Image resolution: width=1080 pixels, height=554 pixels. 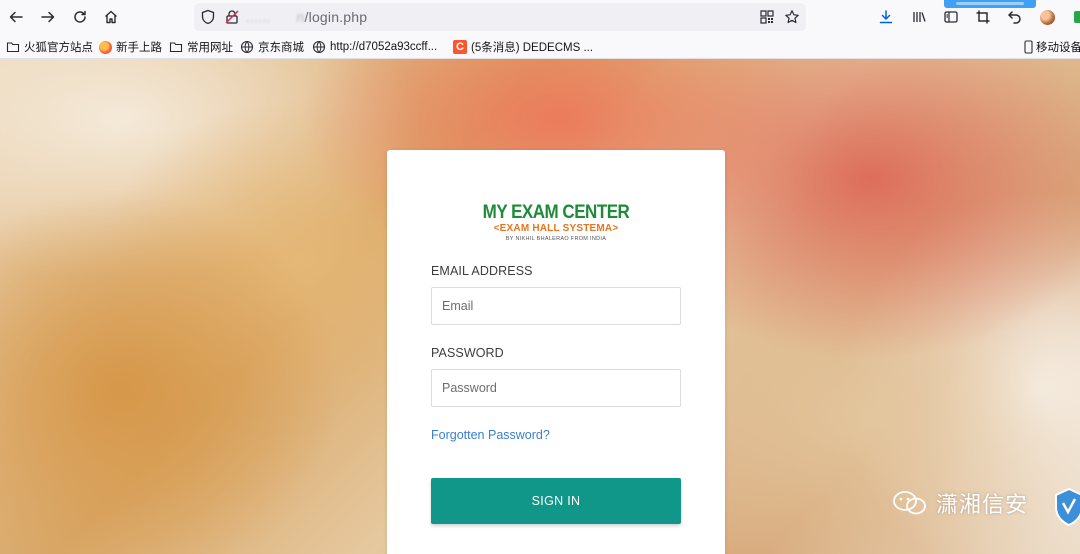 I want to click on forward-button, so click(x=48, y=17).